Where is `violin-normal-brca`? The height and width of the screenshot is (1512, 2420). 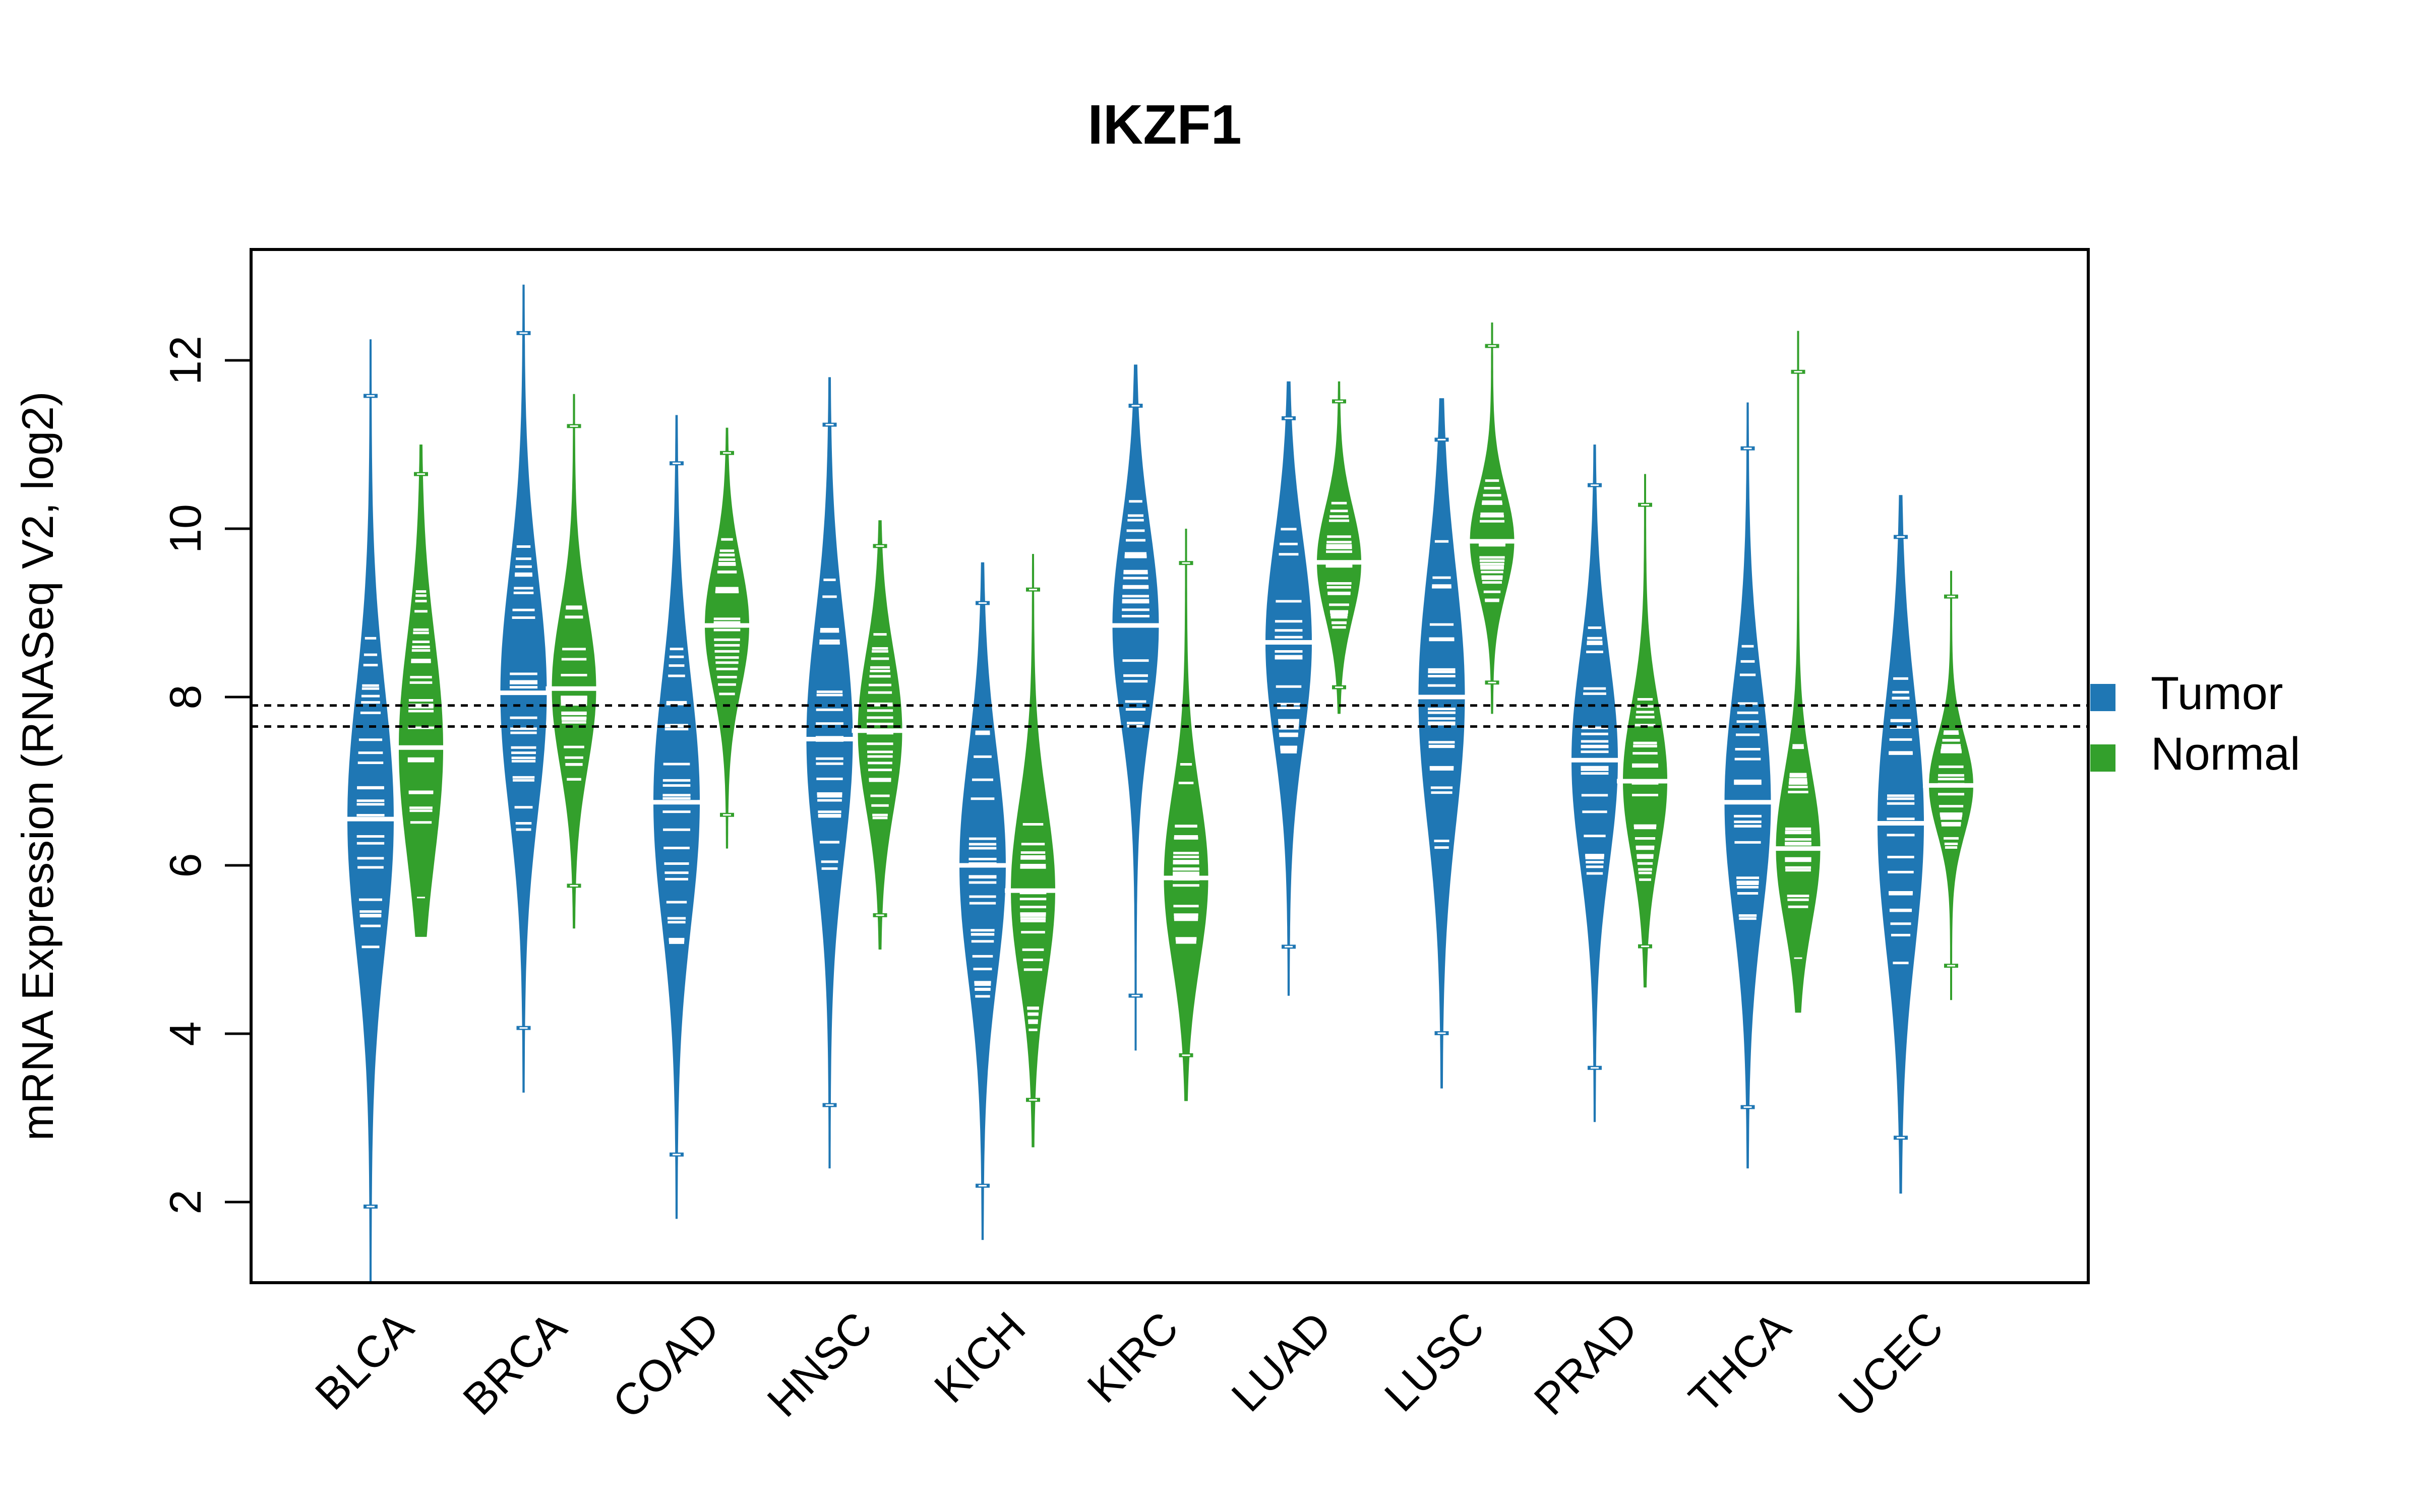
violin-normal-brca is located at coordinates (574, 661).